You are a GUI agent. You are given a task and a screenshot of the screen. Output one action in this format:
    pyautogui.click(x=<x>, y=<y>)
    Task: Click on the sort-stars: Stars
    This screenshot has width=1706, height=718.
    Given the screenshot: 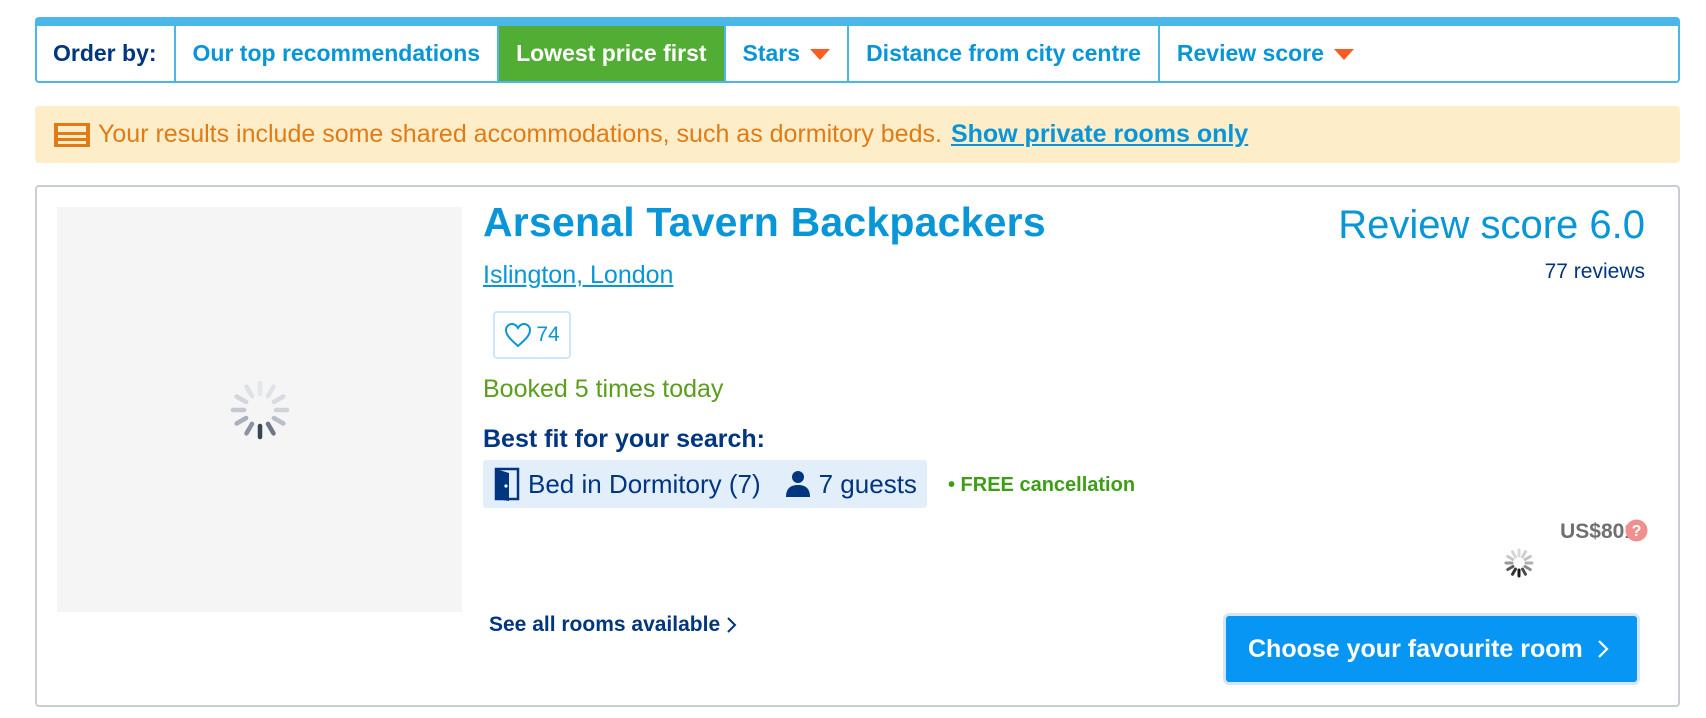 What is the action you would take?
    pyautogui.click(x=788, y=53)
    